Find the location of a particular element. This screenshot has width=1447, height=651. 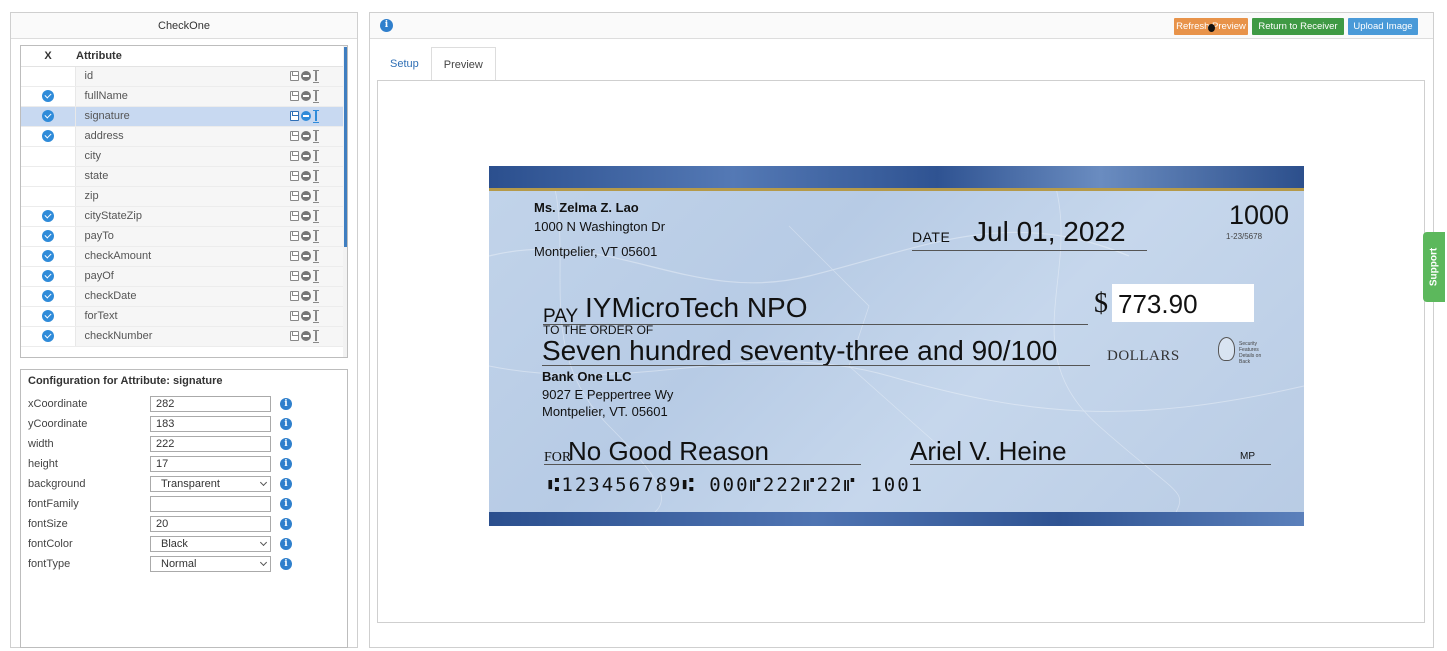

attribute-row-city: city is located at coordinates (183, 156).